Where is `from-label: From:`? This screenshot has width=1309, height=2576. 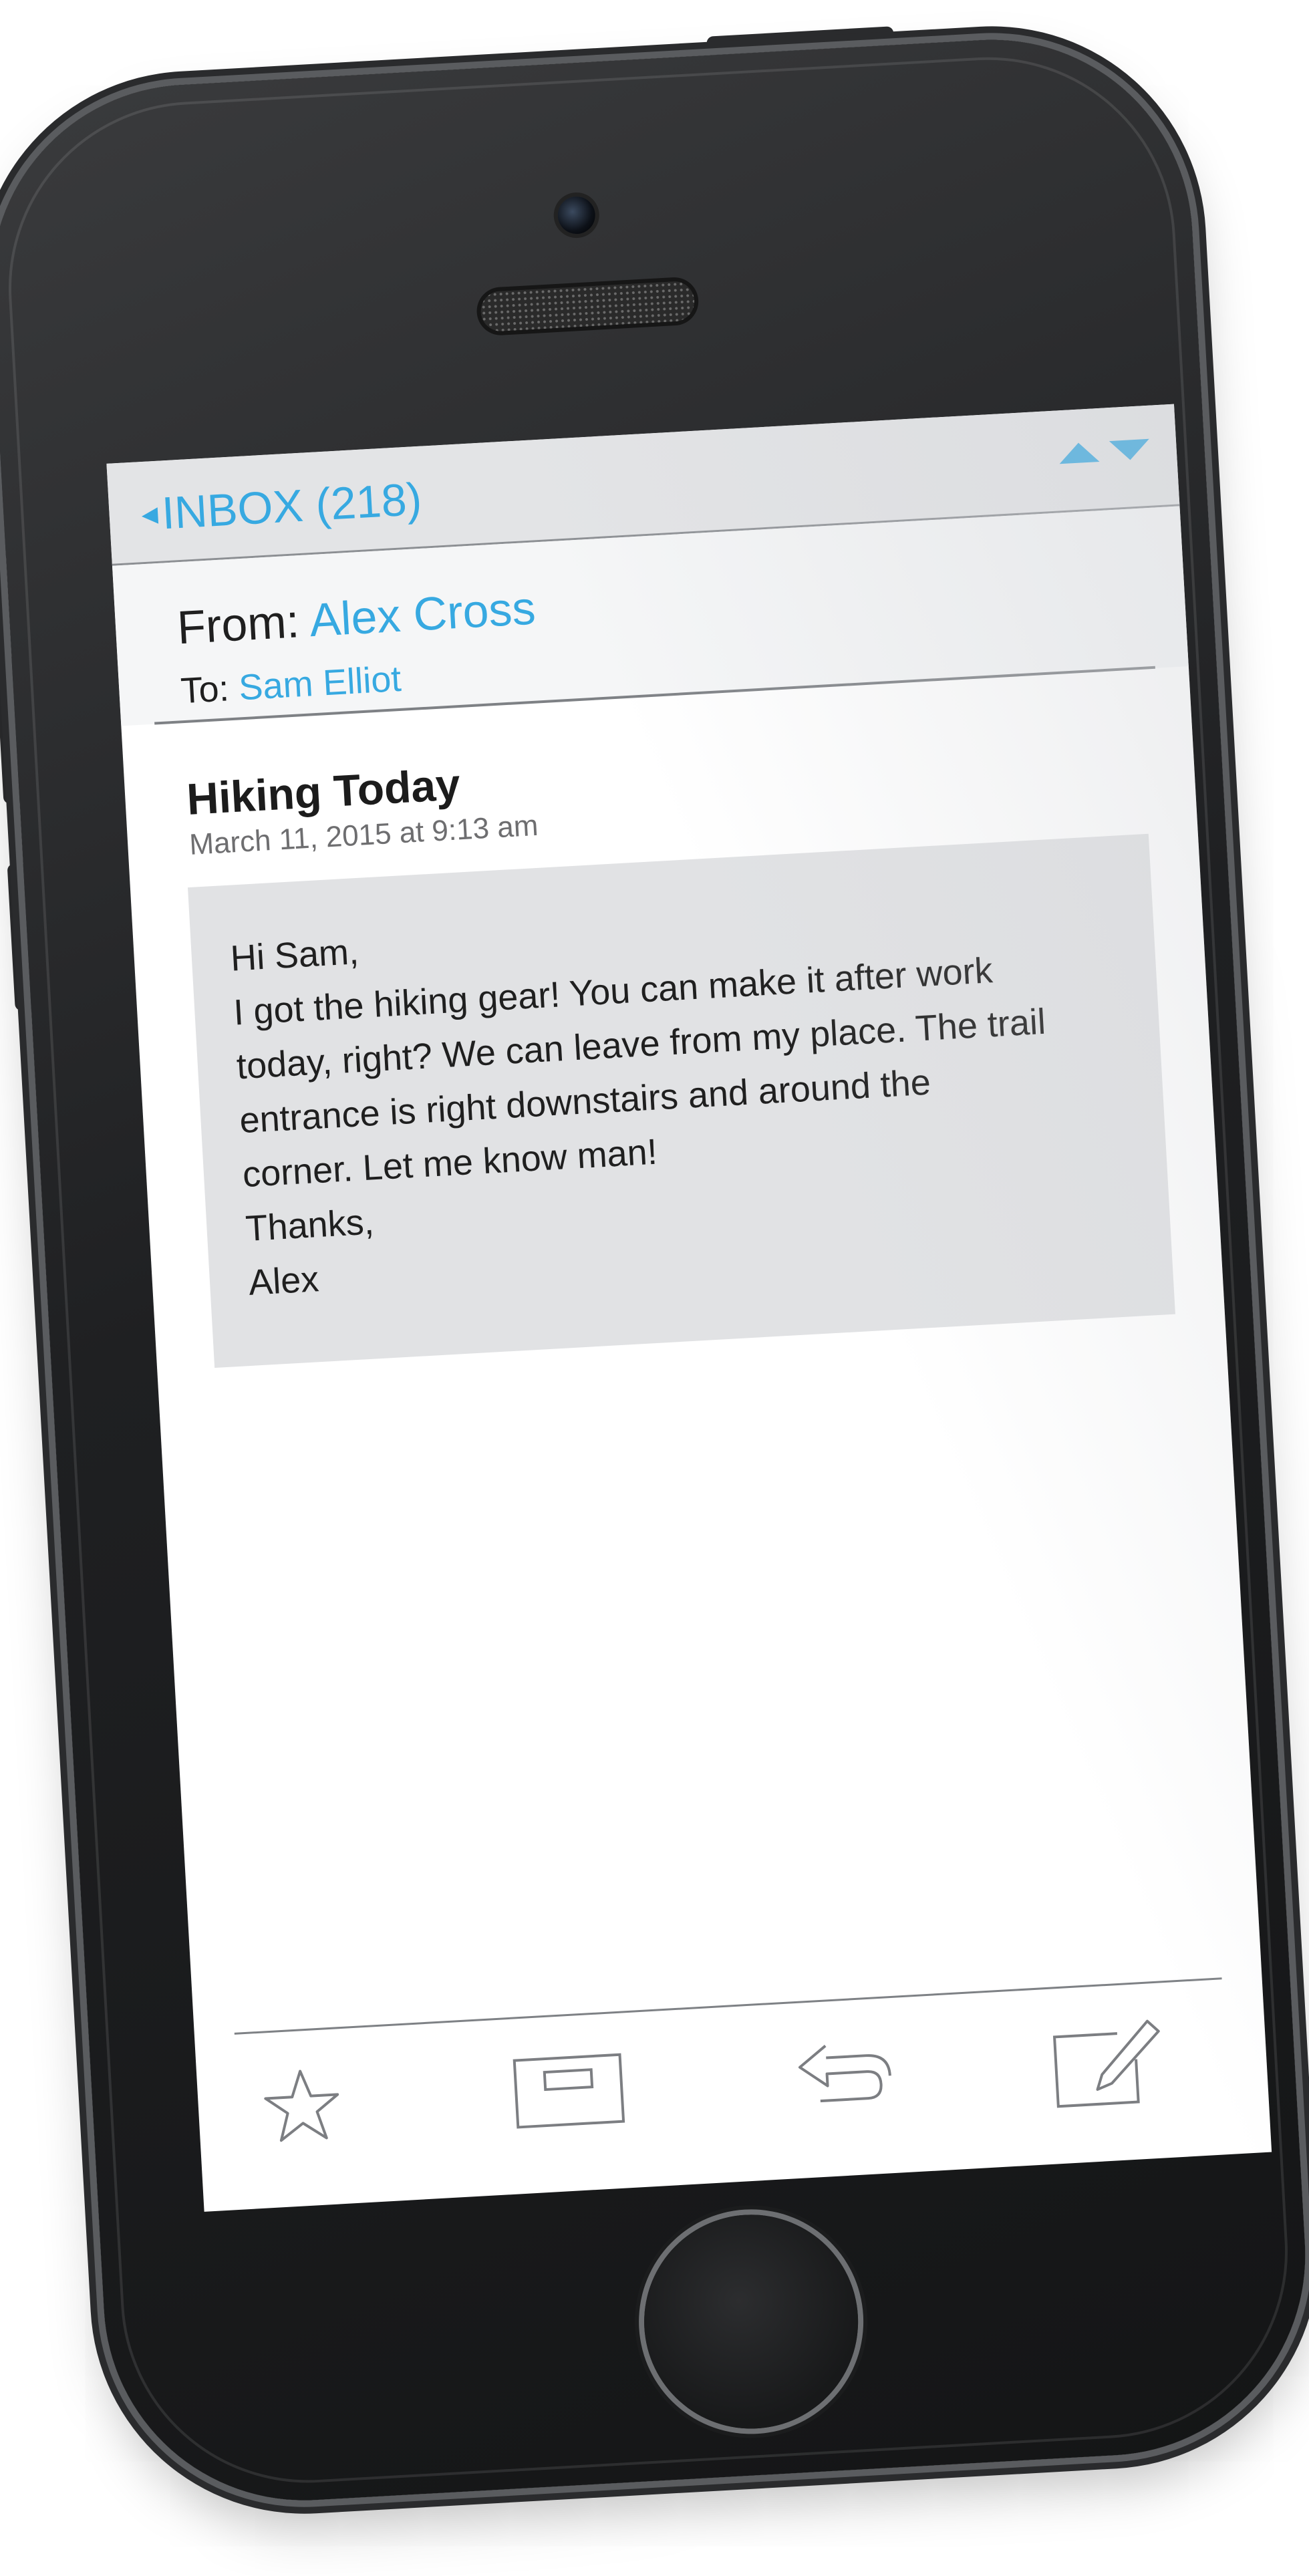 from-label: From: is located at coordinates (238, 624).